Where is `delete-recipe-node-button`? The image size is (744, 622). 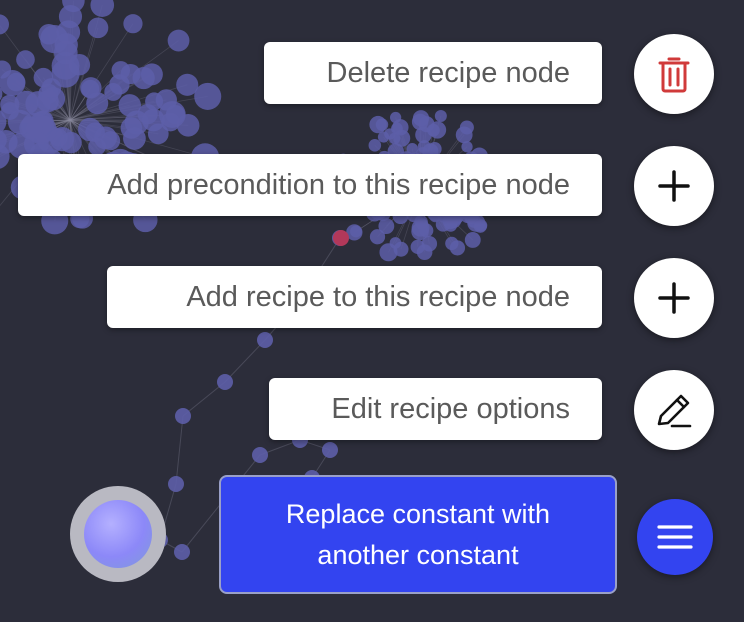 delete-recipe-node-button is located at coordinates (674, 74).